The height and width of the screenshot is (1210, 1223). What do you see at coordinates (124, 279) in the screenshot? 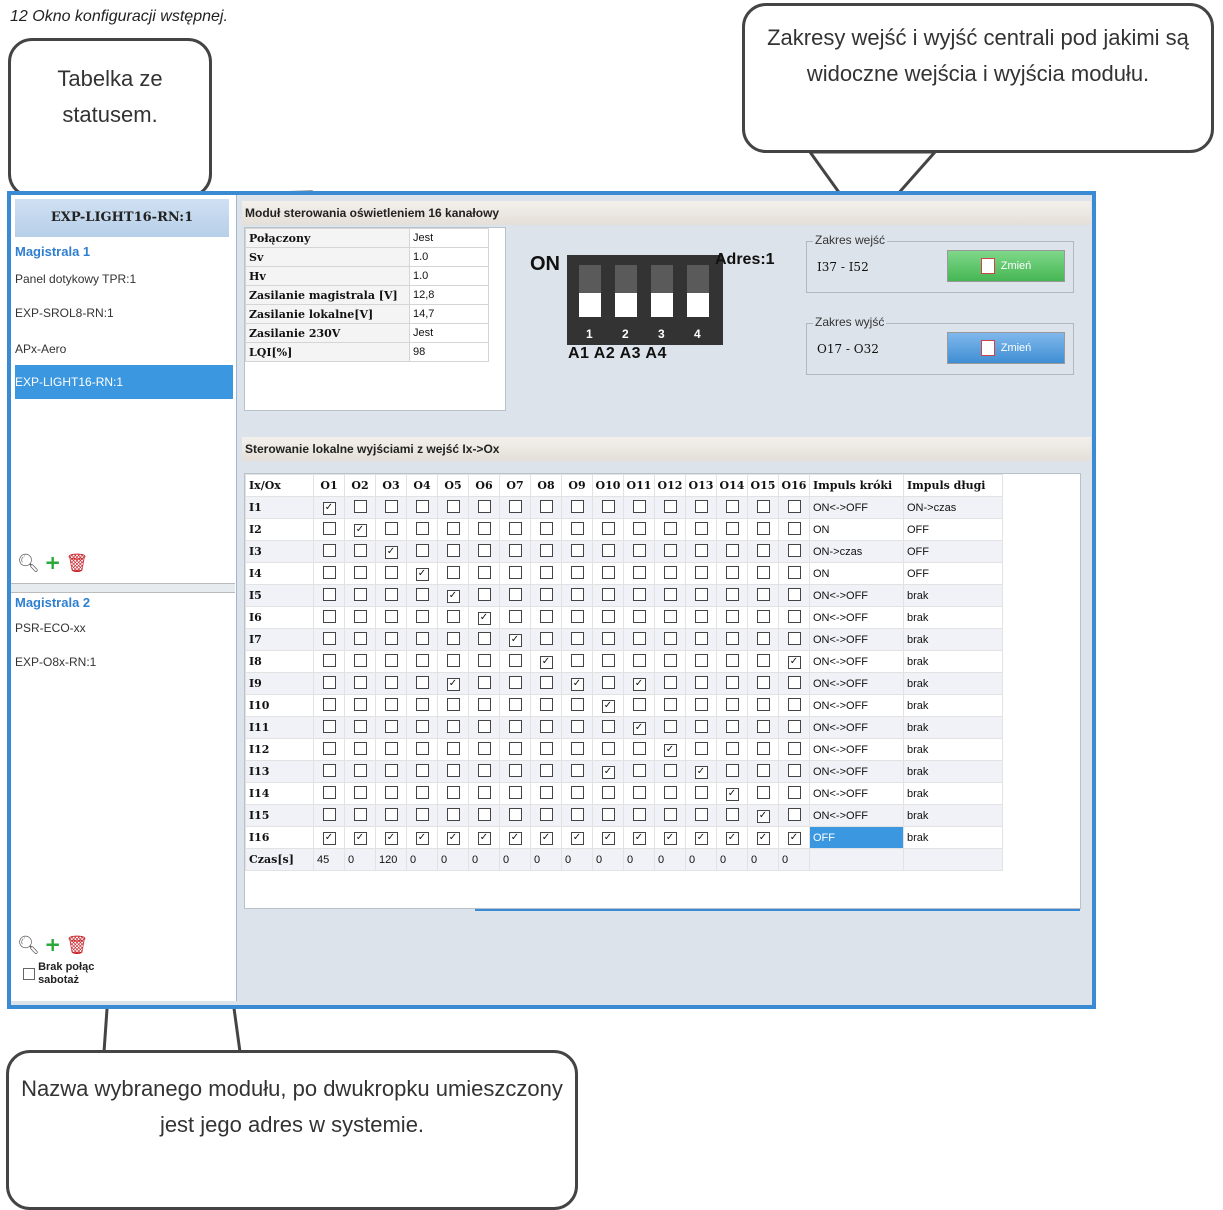
I see `device-item: Panel dotykowy TPR:1` at bounding box center [124, 279].